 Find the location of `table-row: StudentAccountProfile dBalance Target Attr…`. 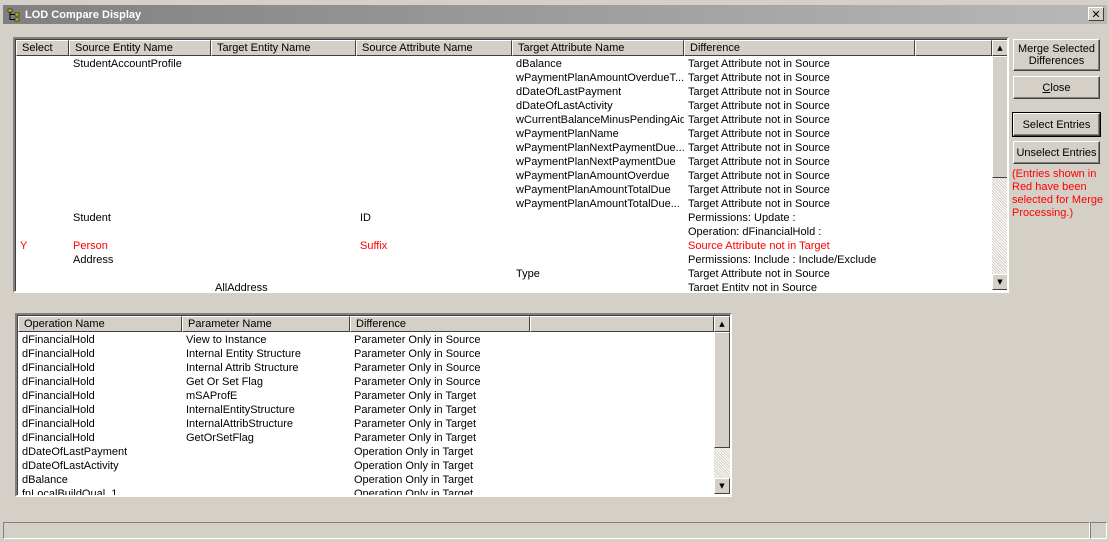

table-row: StudentAccountProfile dBalance Target Attr… is located at coordinates (465, 64).